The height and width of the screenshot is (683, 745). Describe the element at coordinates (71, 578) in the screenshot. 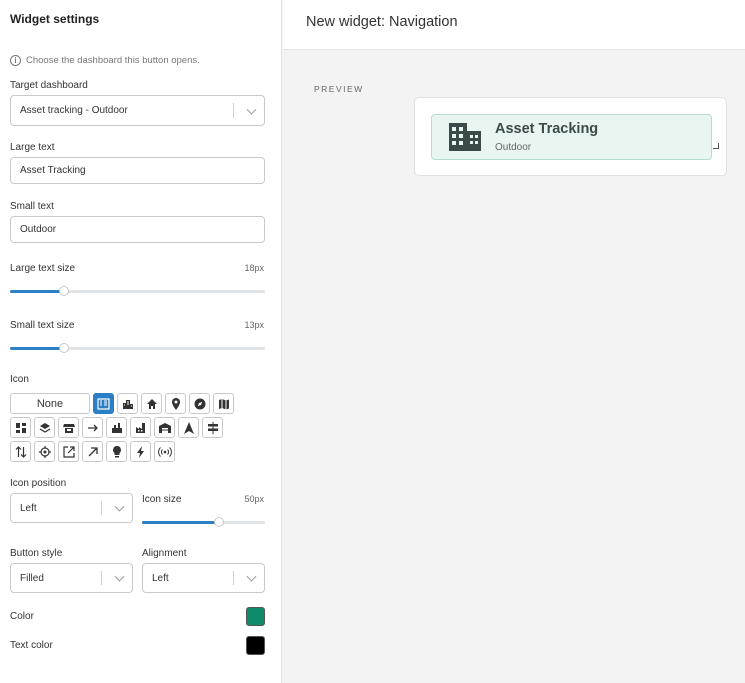

I see `button-style-select: Filled` at that location.